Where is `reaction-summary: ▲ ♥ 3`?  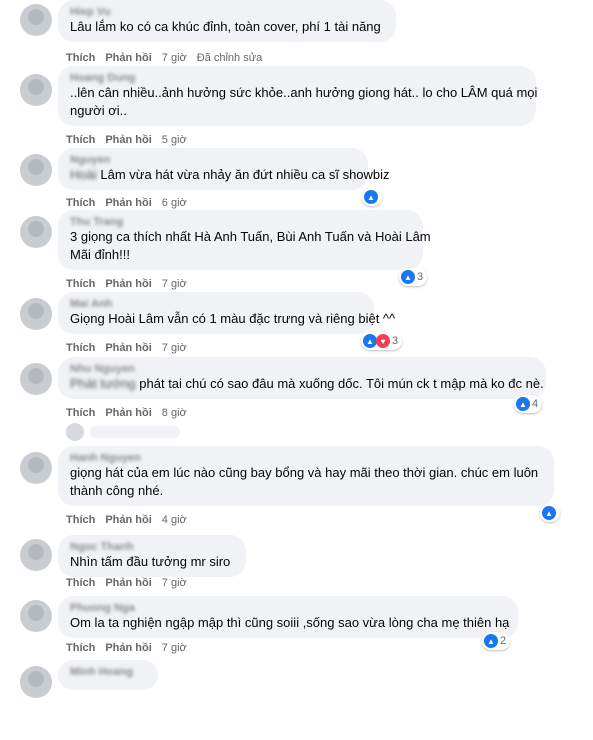 reaction-summary: ▲ ♥ 3 is located at coordinates (382, 341).